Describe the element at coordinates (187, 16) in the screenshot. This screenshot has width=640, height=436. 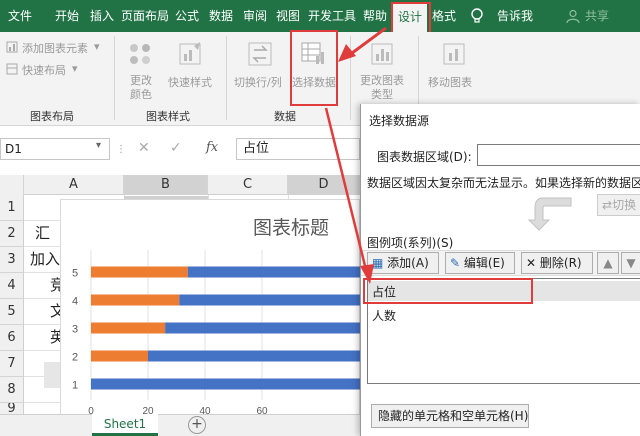
I see `tab-formulas: 公式` at that location.